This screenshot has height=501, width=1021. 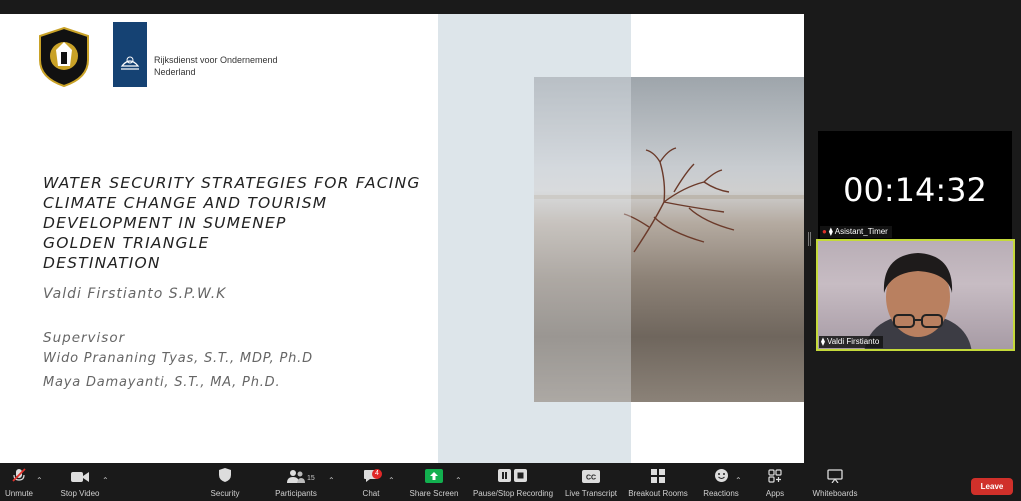 I want to click on whiteboard-icon, so click(x=835, y=474).